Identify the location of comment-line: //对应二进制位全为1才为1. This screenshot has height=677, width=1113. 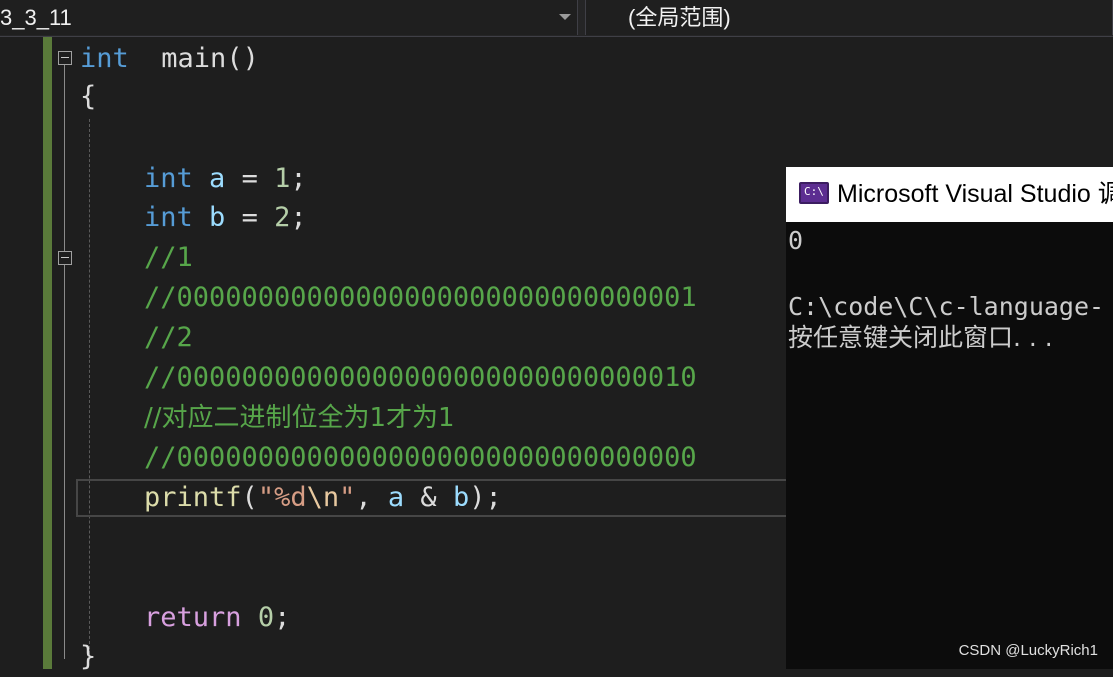
(299, 418).